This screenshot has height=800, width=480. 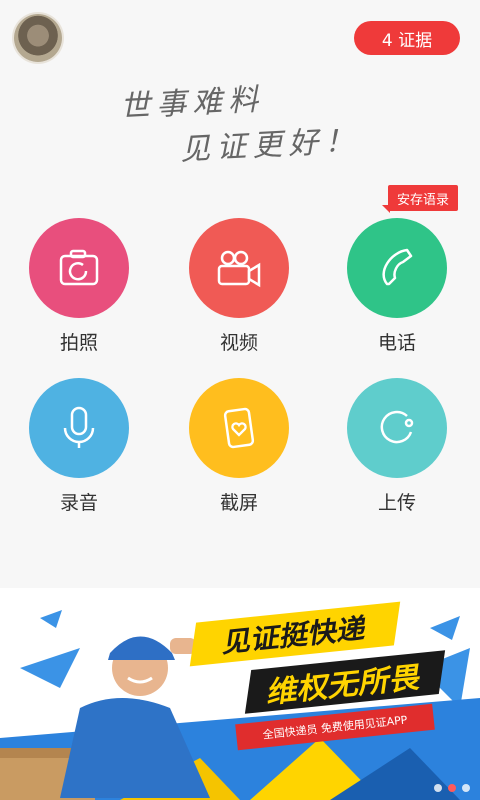 What do you see at coordinates (78, 343) in the screenshot?
I see `photo-label: 拍照` at bounding box center [78, 343].